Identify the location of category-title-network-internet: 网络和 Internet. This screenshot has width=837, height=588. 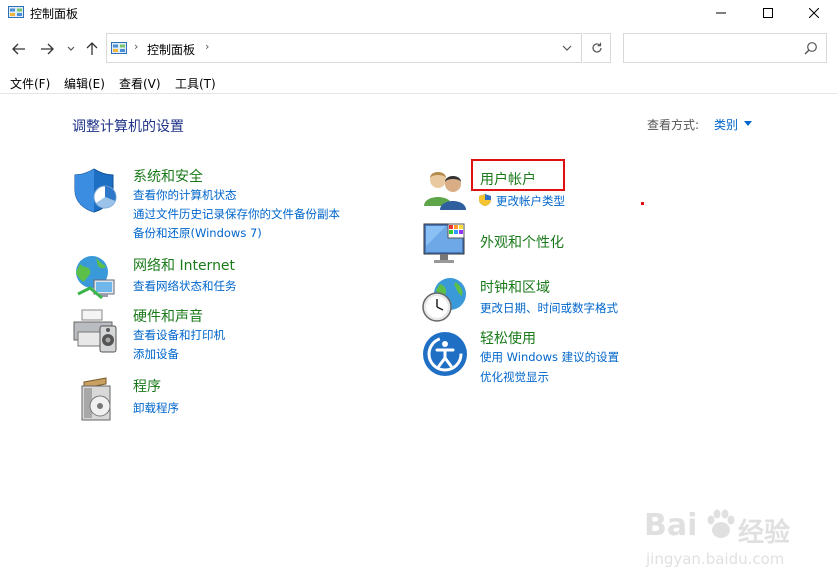
(184, 265).